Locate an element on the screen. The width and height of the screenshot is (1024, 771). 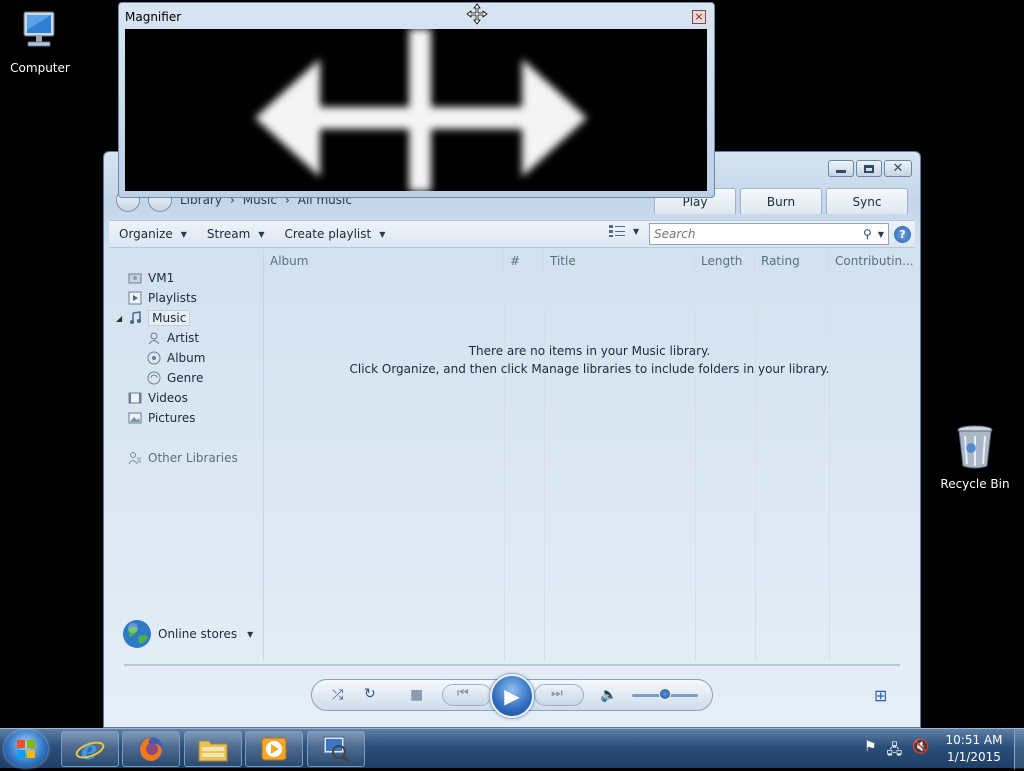
organize-menu: Organize ▼ is located at coordinates (153, 234).